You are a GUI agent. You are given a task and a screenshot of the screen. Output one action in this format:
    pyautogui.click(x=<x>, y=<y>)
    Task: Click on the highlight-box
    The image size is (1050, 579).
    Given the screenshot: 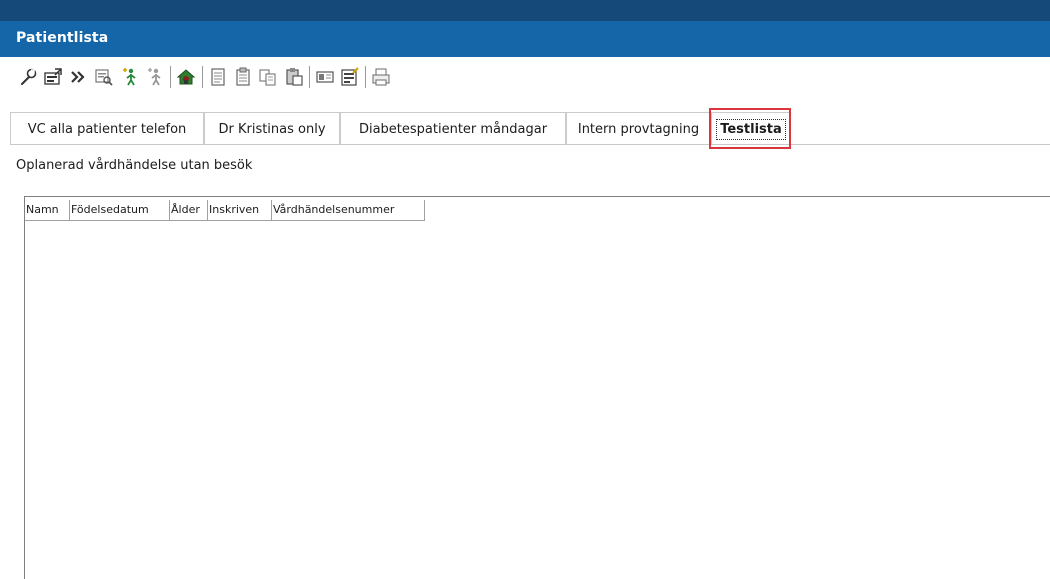 What is the action you would take?
    pyautogui.click(x=750, y=128)
    